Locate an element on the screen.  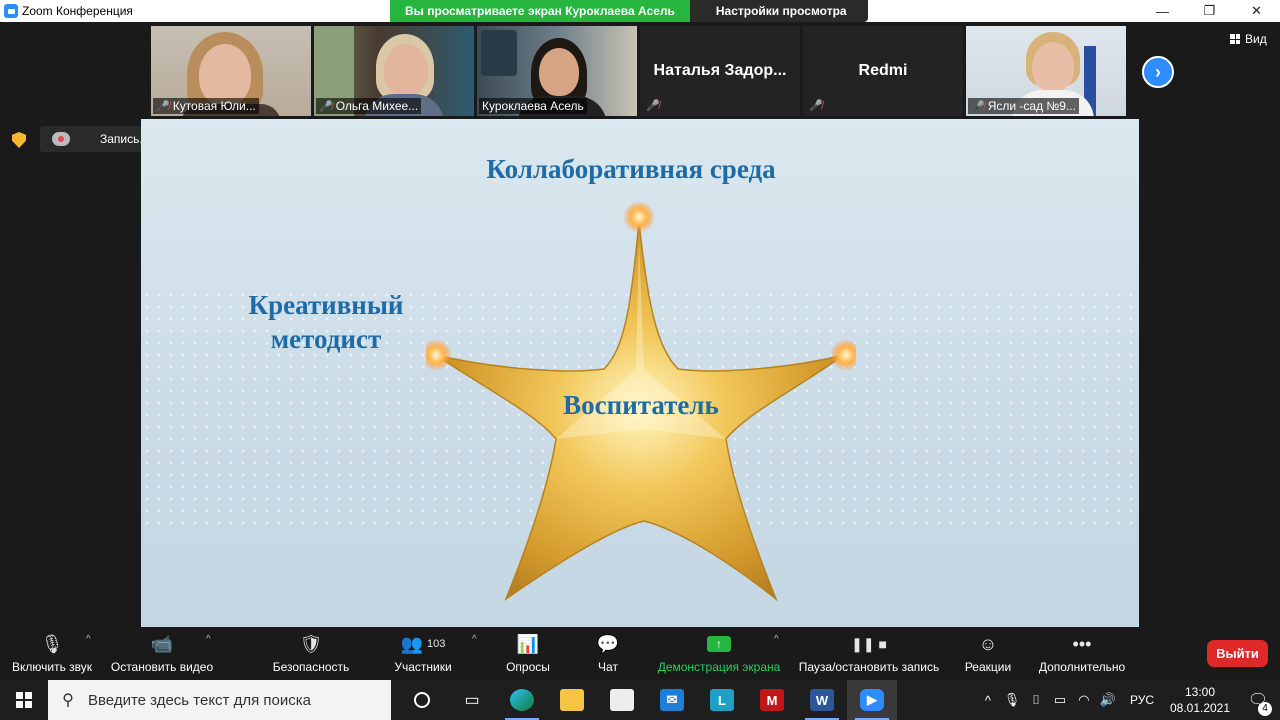
participants-button: 👥 103 Участники ^ is located at coordinates (433, 655).